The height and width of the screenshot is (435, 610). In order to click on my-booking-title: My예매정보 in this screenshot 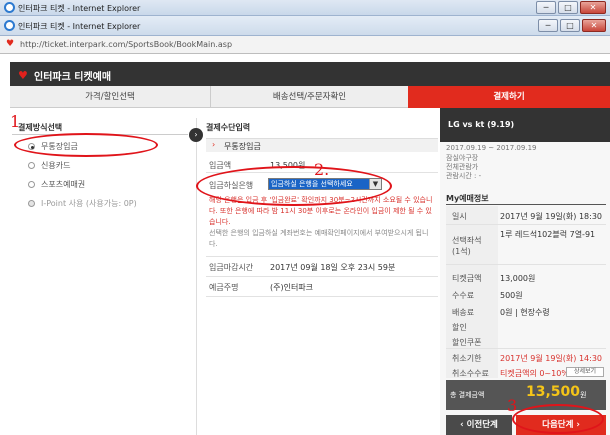, I will do `click(467, 198)`.